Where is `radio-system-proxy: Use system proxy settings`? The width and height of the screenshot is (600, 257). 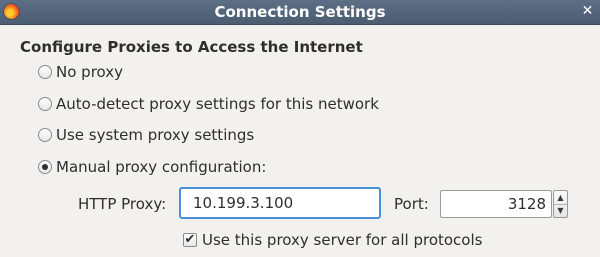 radio-system-proxy: Use system proxy settings is located at coordinates (146, 135).